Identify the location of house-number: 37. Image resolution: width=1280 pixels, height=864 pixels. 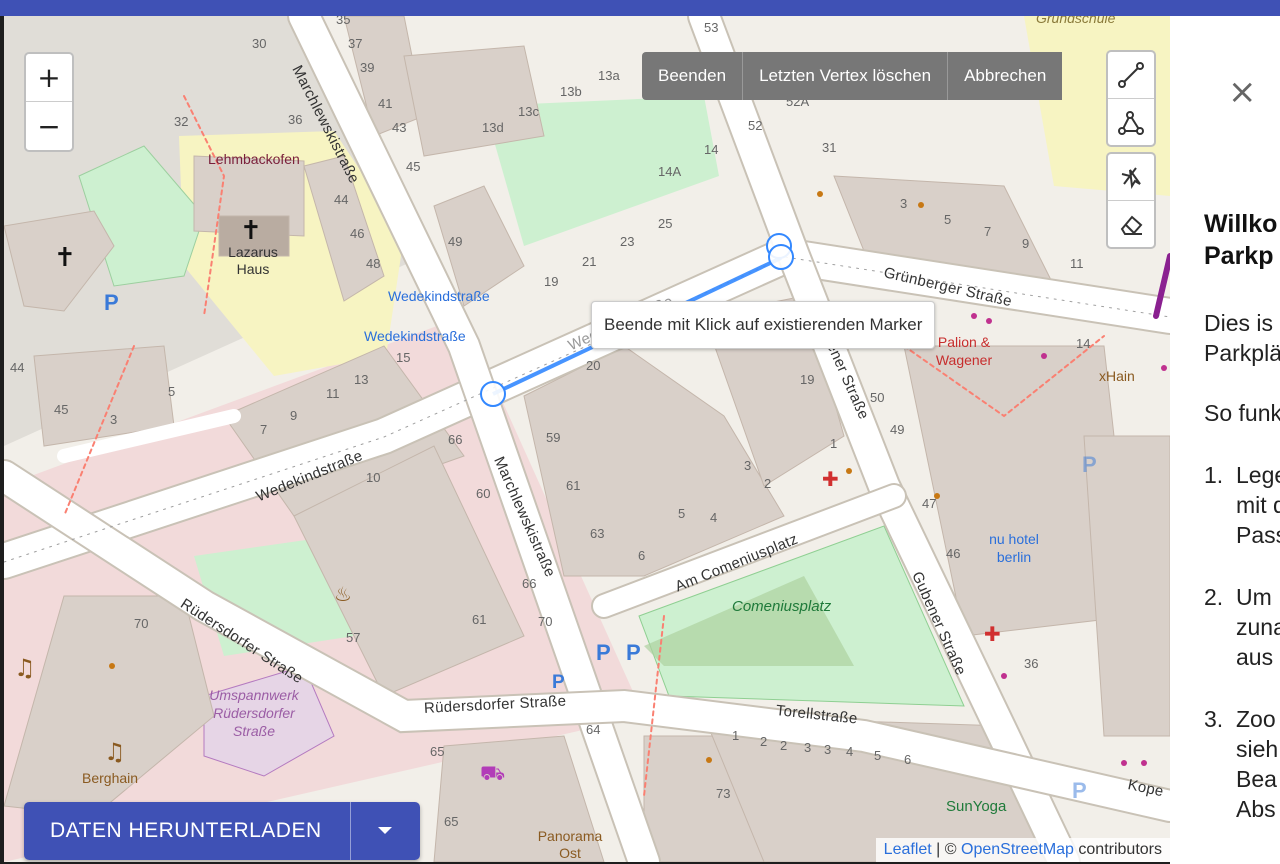
(355, 43).